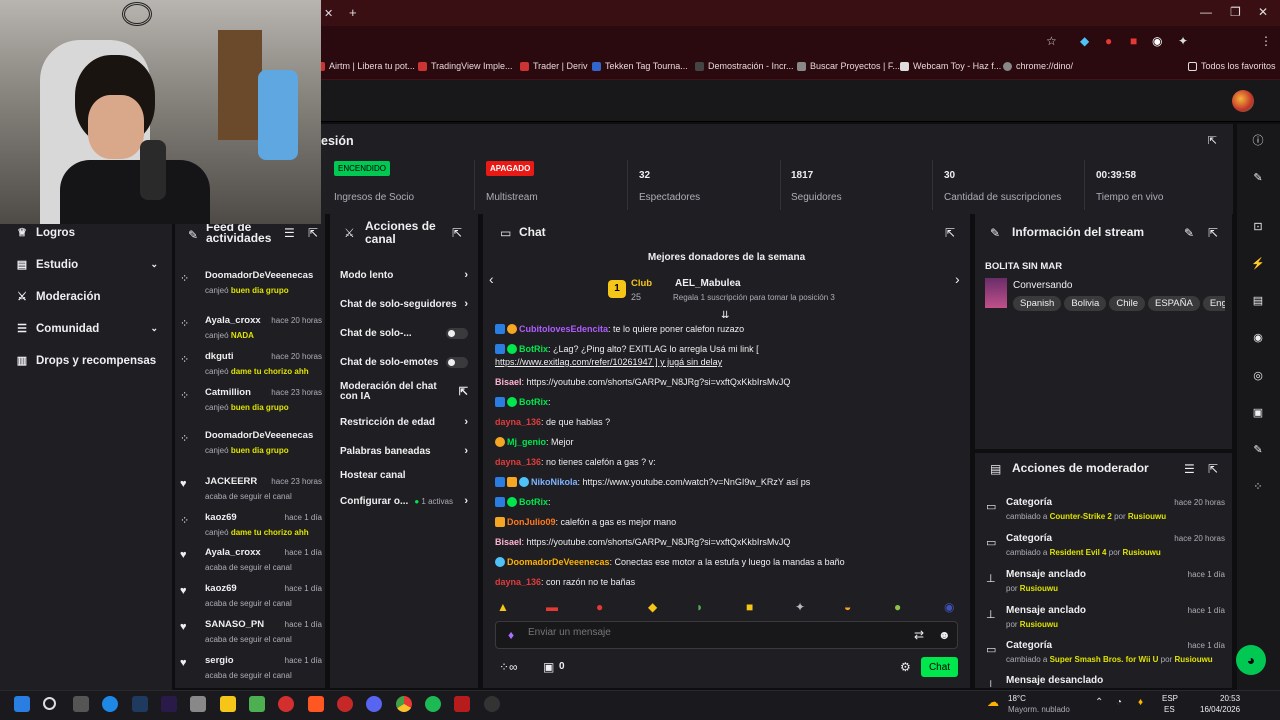 The image size is (1280, 720). Describe the element at coordinates (404, 451) in the screenshot. I see `action-banned-words: Palabras baneadas ›` at that location.